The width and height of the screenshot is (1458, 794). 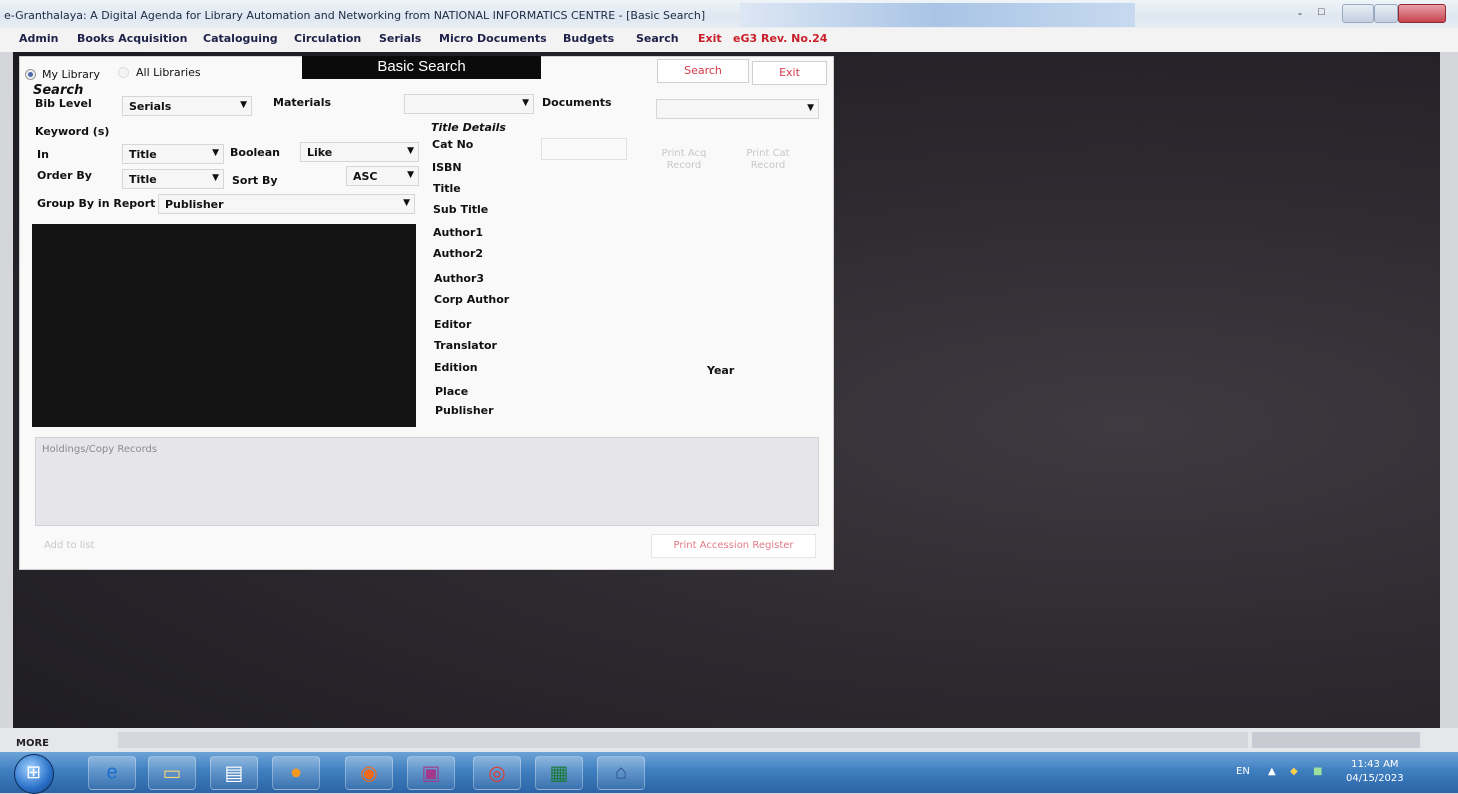 What do you see at coordinates (382, 176) in the screenshot?
I see `sort-by-select: ASC ▼` at bounding box center [382, 176].